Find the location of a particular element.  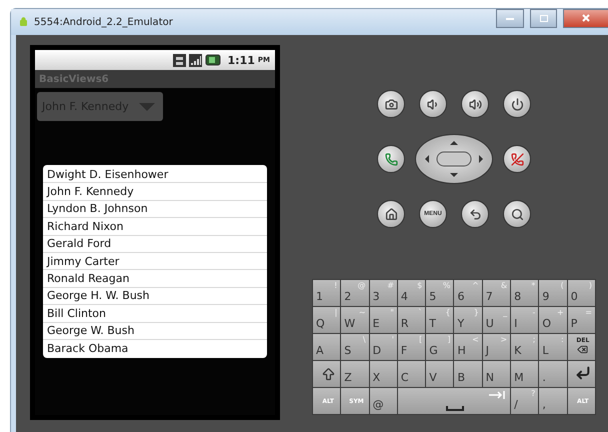

key: 2 @ is located at coordinates (355, 293).